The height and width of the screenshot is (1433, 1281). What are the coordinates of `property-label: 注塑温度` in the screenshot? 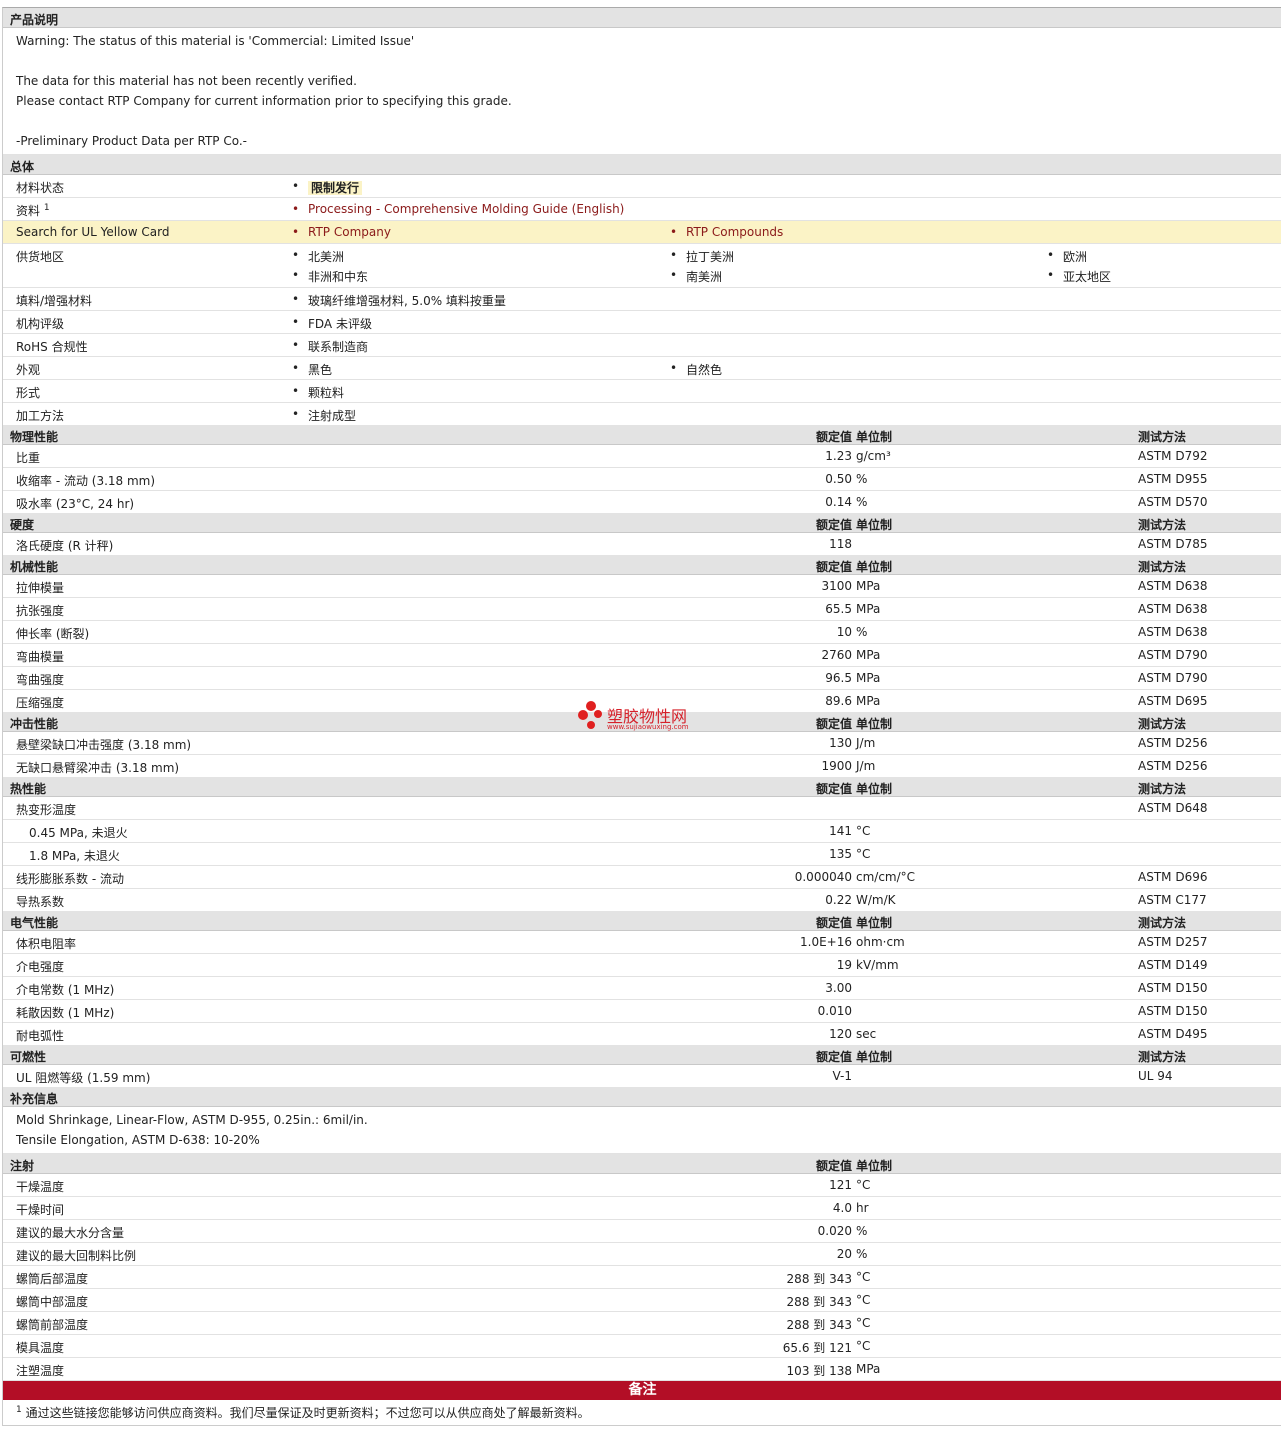 It's located at (40, 1371).